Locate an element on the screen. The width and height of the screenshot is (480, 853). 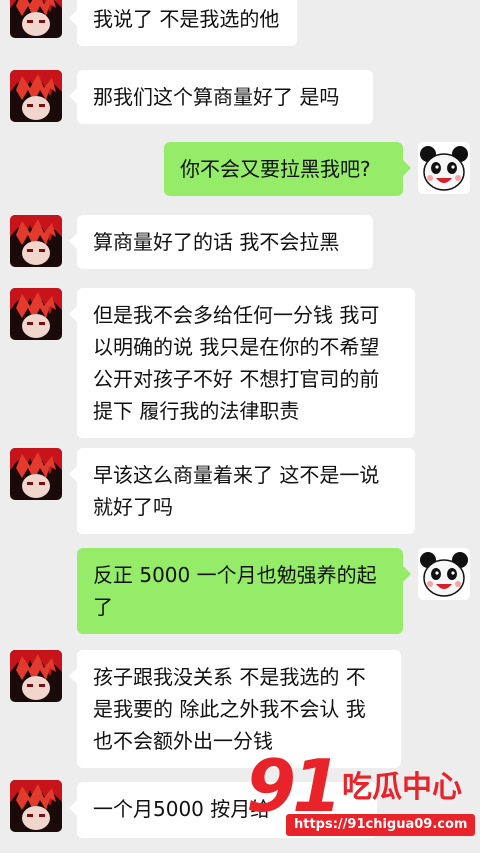
message-bubble: 我说了 不是我选的他 is located at coordinates (183, 23).